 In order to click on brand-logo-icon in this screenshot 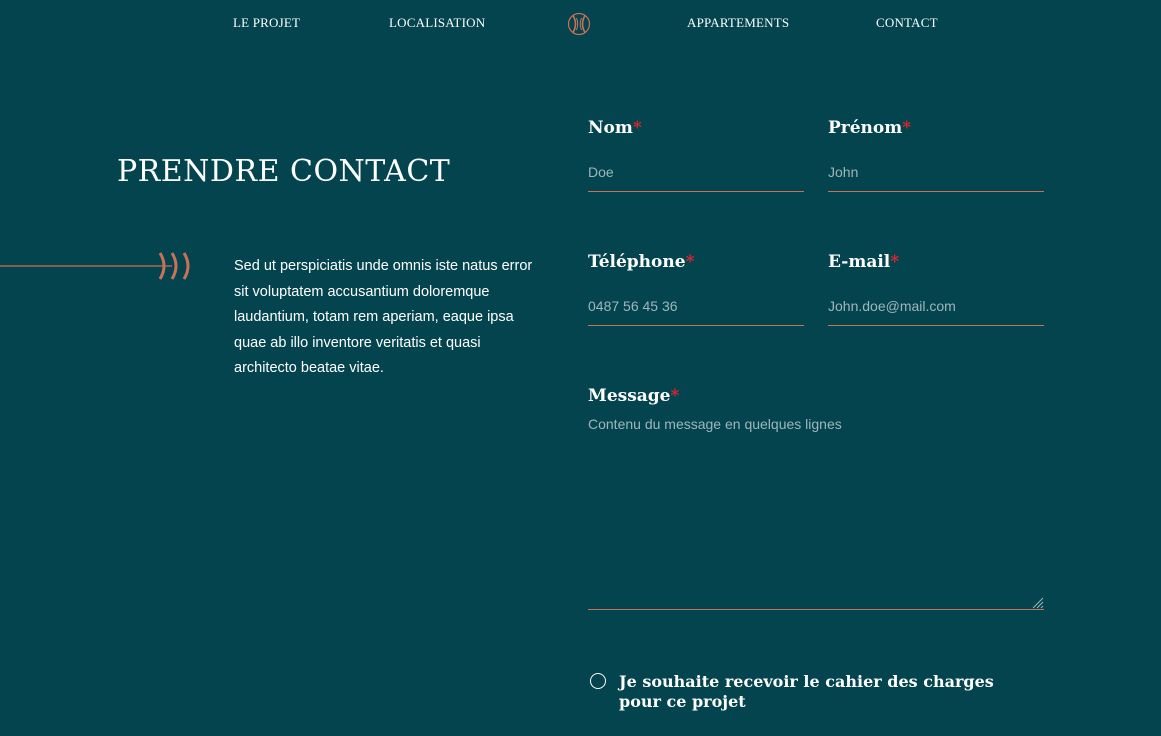, I will do `click(579, 24)`.